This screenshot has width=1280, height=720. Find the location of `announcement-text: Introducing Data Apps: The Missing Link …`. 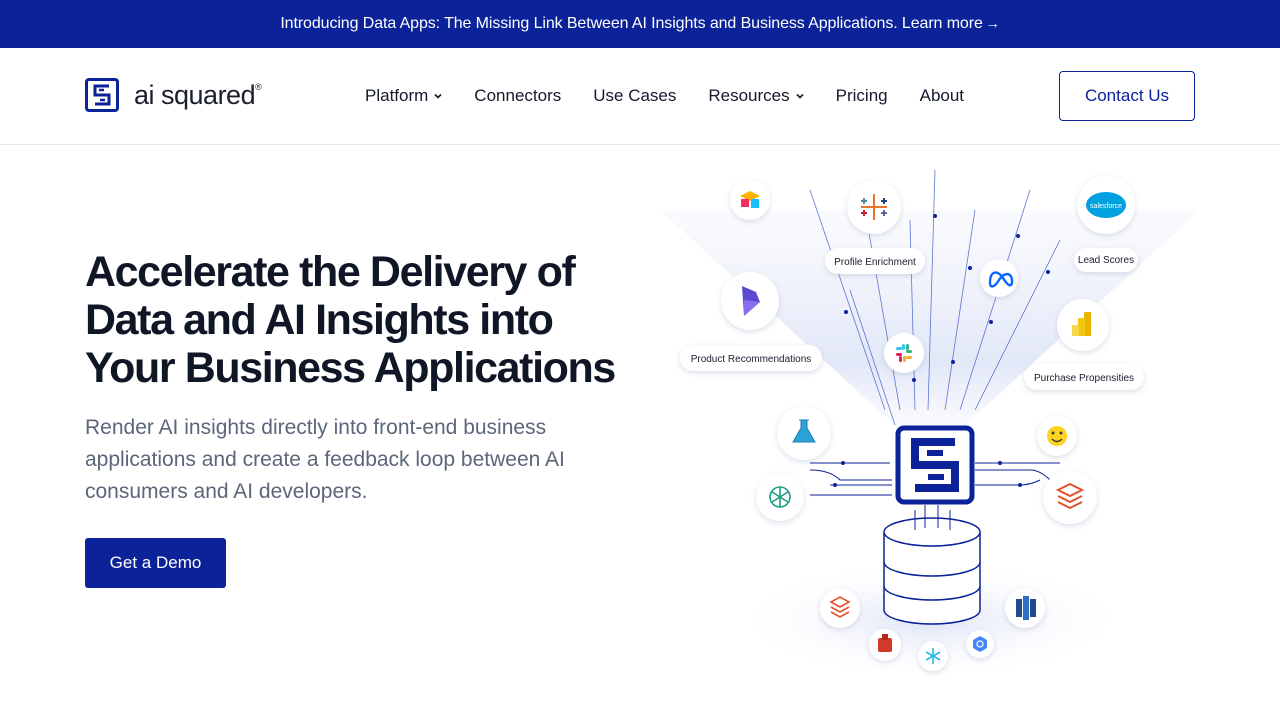

announcement-text: Introducing Data Apps: The Missing Link … is located at coordinates (631, 23).